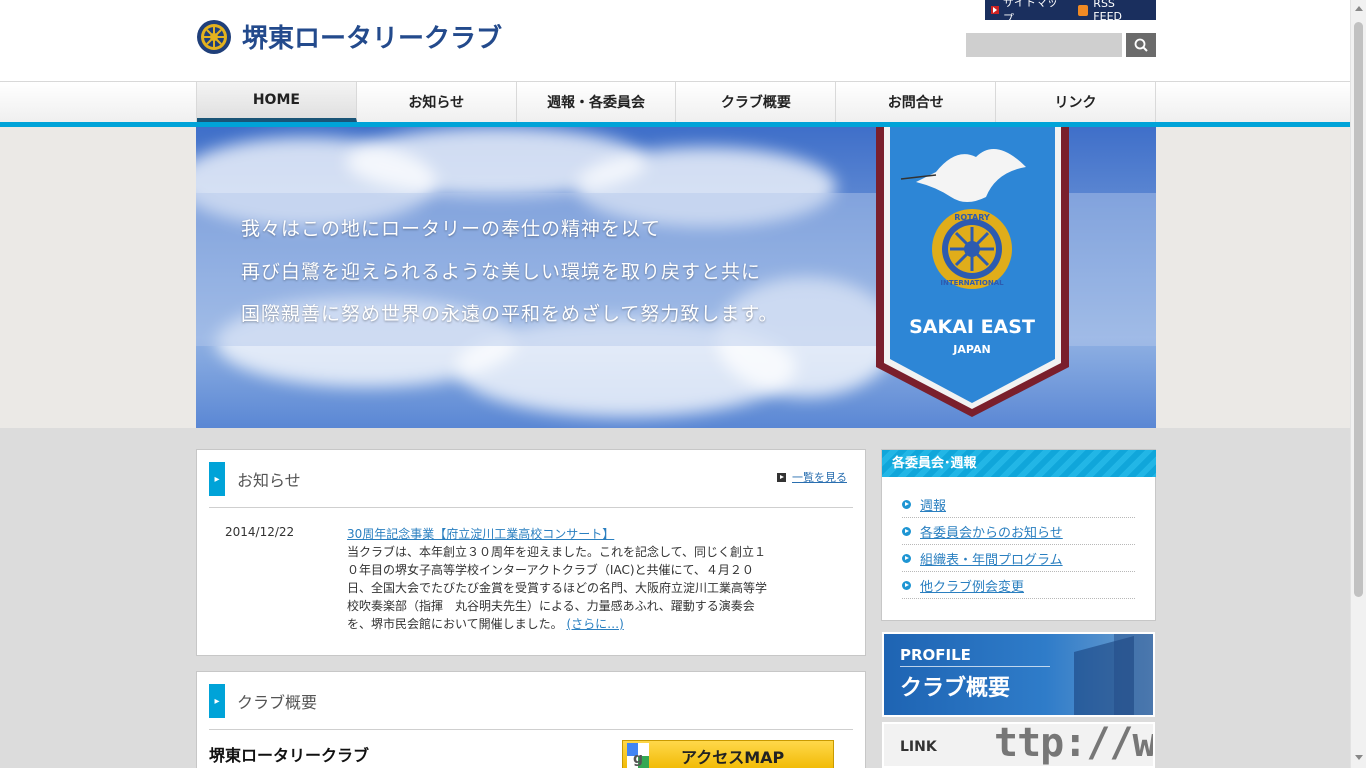 Image resolution: width=1366 pixels, height=768 pixels. I want to click on sitemap-label: サイトマップ, so click(1030, 12).